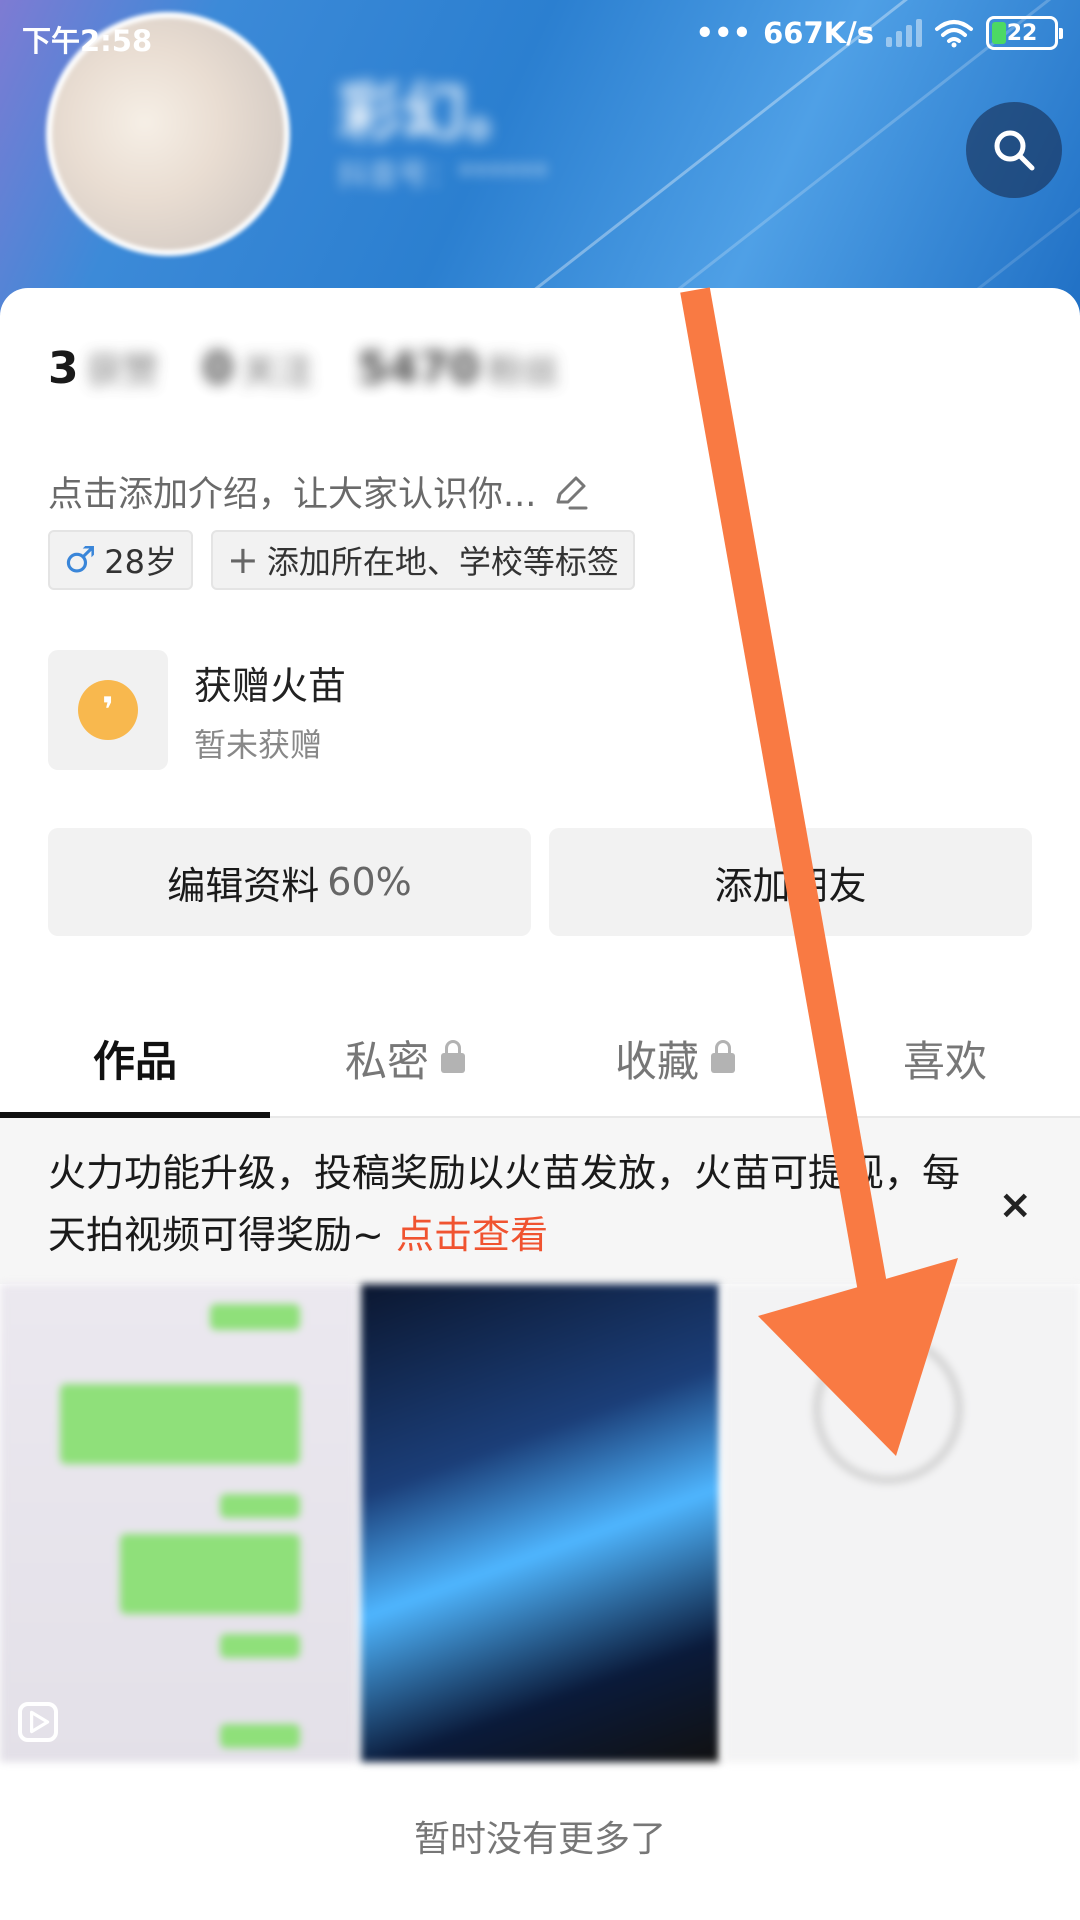 This screenshot has width=1080, height=1920. Describe the element at coordinates (270, 685) in the screenshot. I see `fire-title: 获赠火苗` at that location.